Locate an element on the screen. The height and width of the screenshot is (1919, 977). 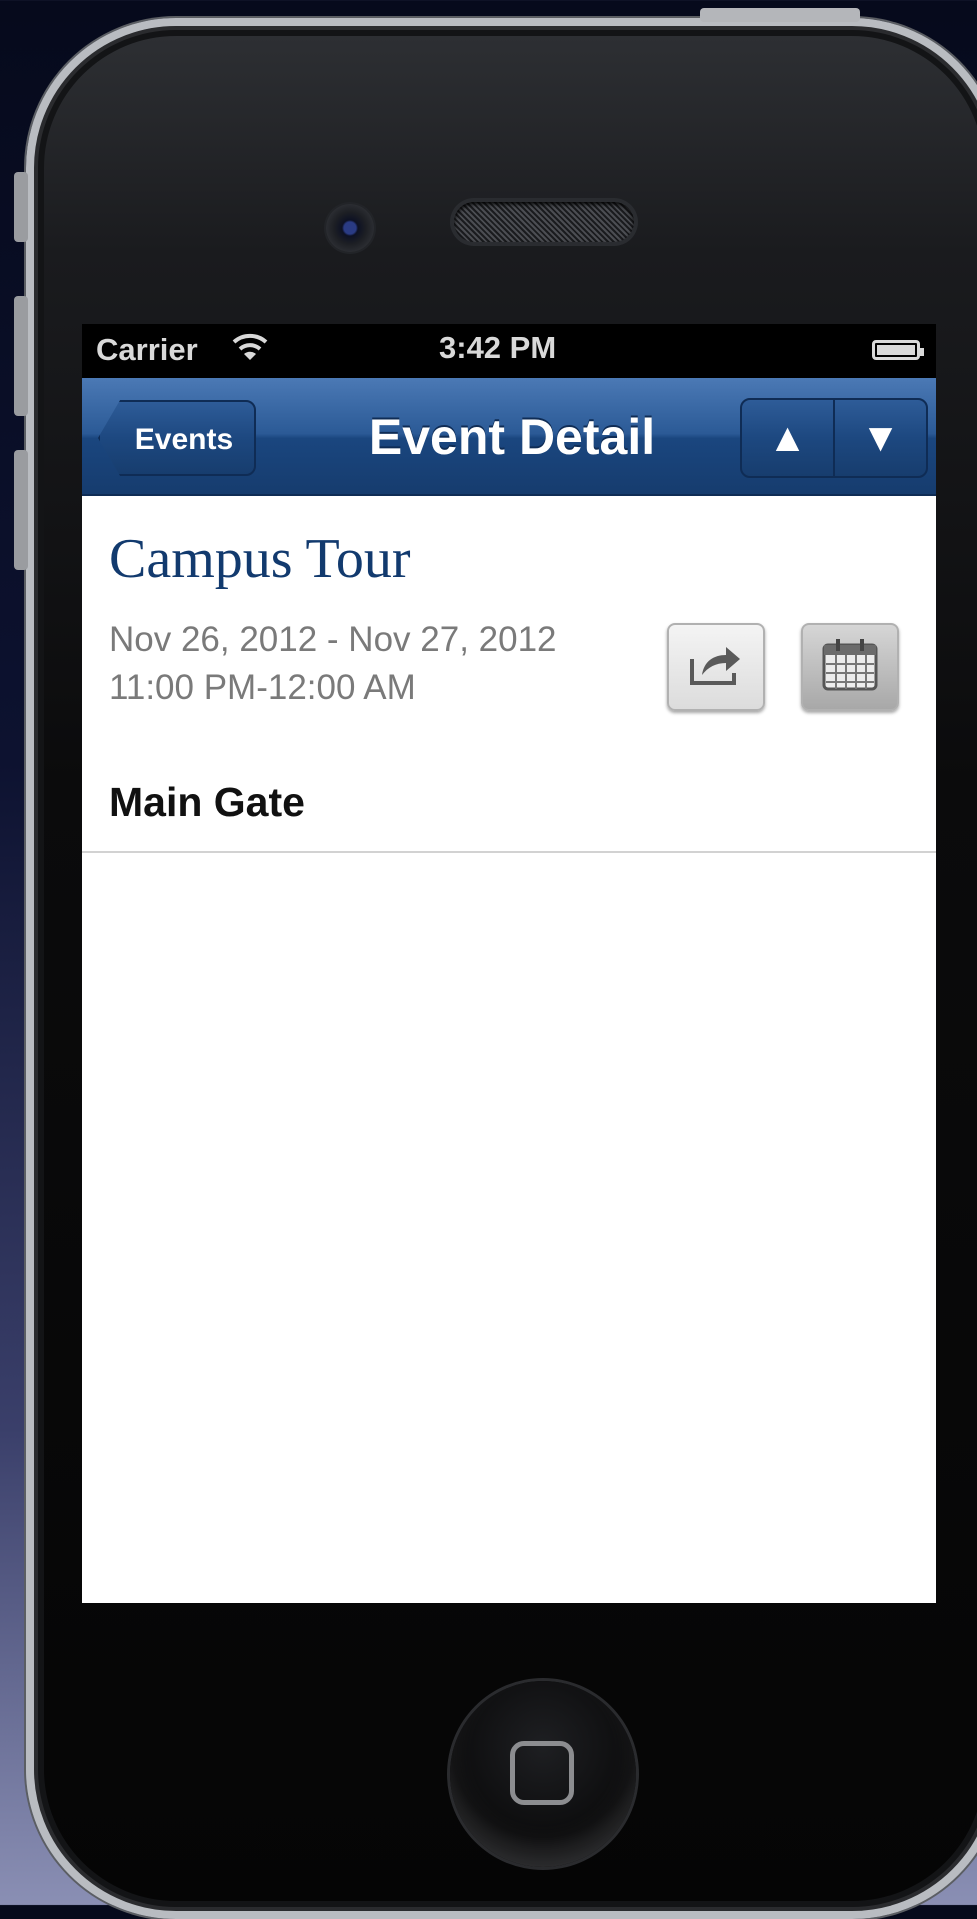
back-button: Events is located at coordinates (177, 438).